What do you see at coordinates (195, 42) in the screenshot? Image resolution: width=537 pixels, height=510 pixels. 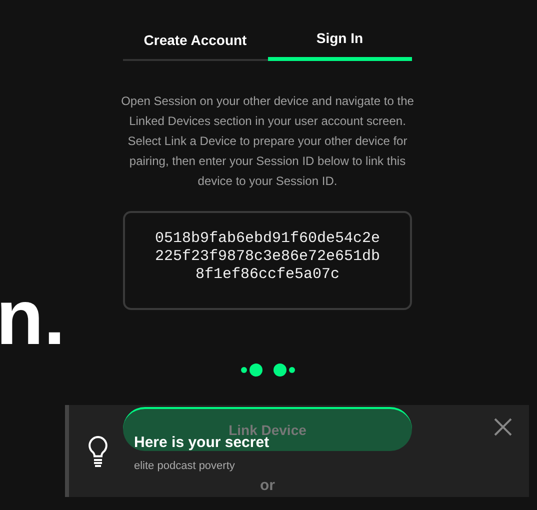 I see `tab: Create Account` at bounding box center [195, 42].